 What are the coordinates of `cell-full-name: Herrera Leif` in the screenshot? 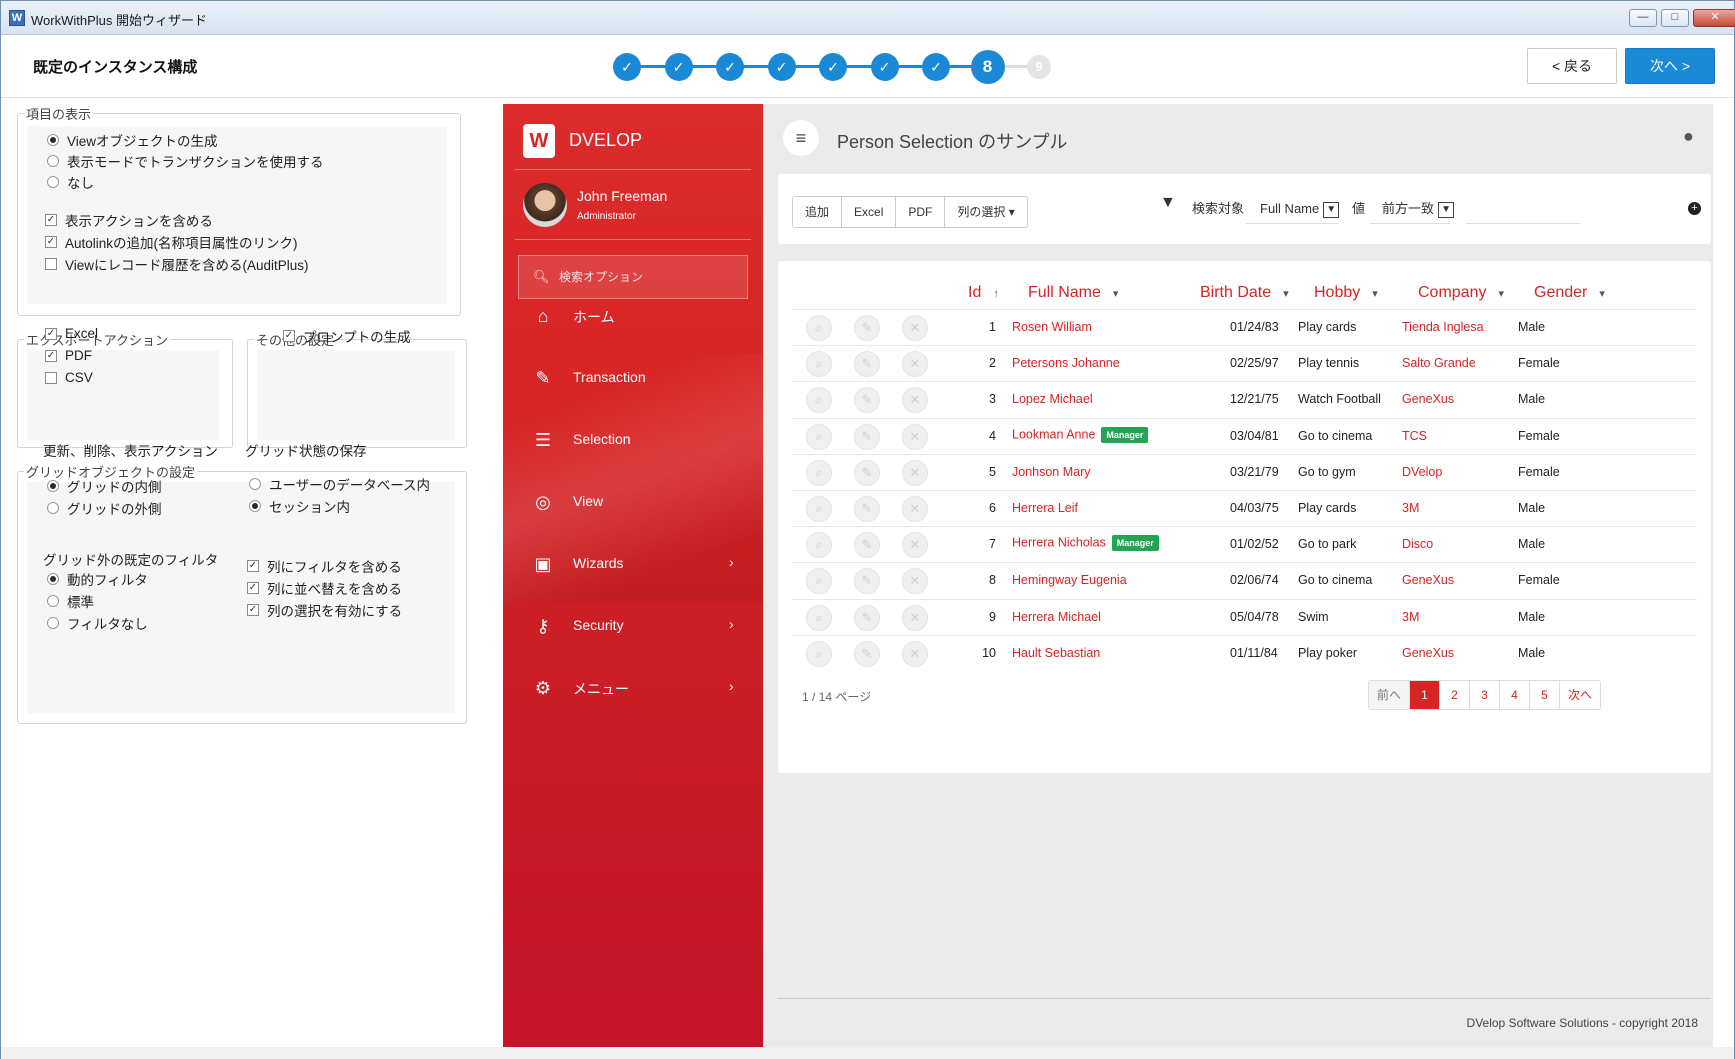 It's located at (1045, 508).